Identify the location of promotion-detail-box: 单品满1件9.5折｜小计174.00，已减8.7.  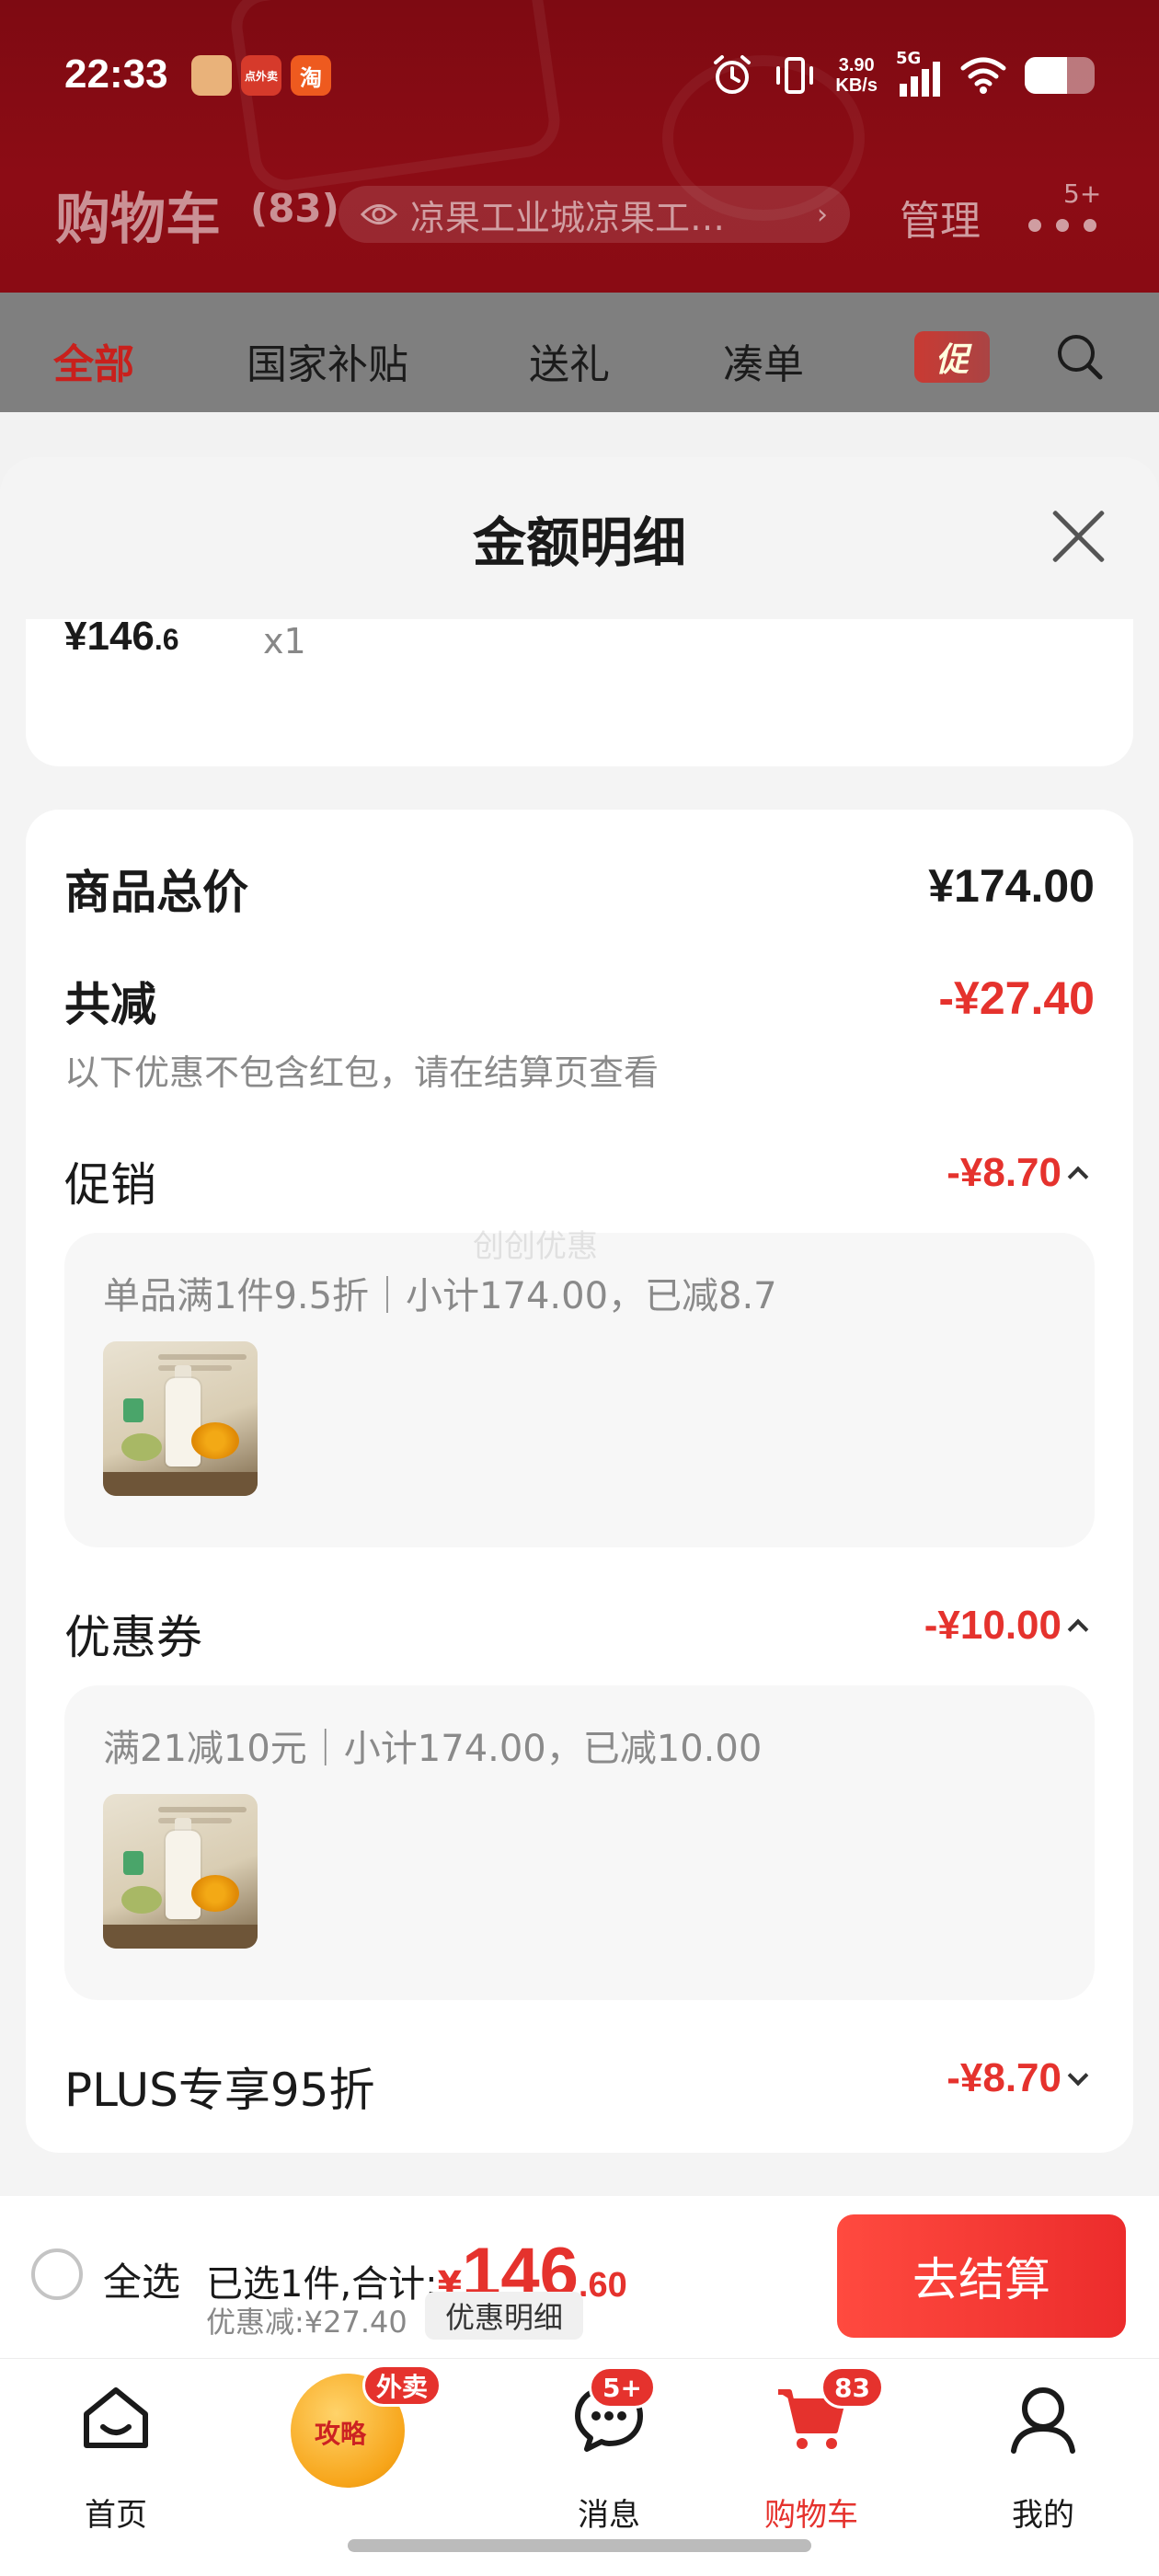
(579, 1390).